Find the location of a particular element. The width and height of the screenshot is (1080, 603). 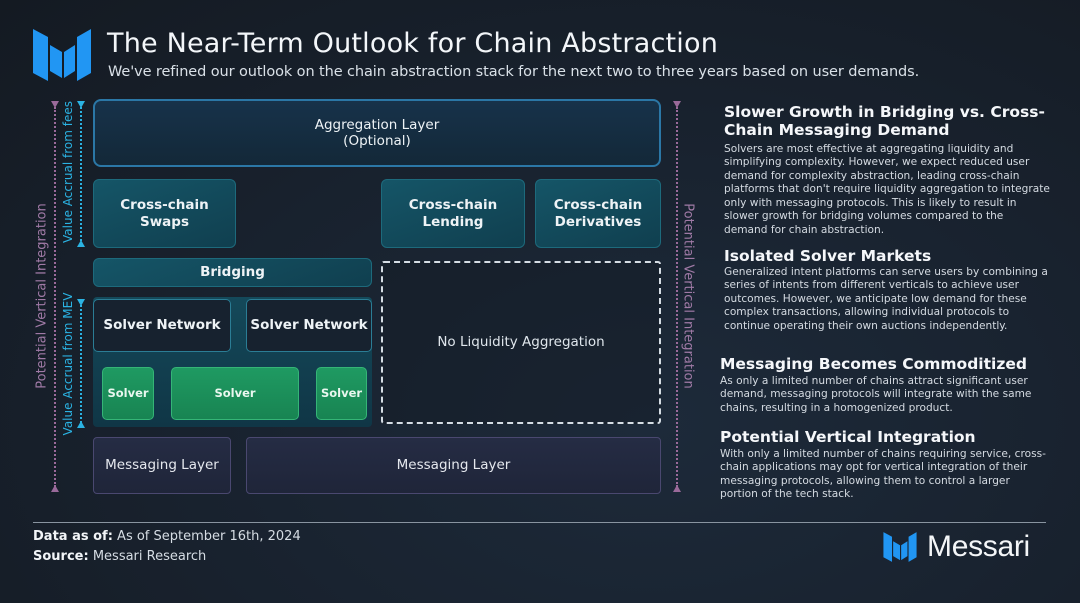

source-label: Source: is located at coordinates (61, 556).